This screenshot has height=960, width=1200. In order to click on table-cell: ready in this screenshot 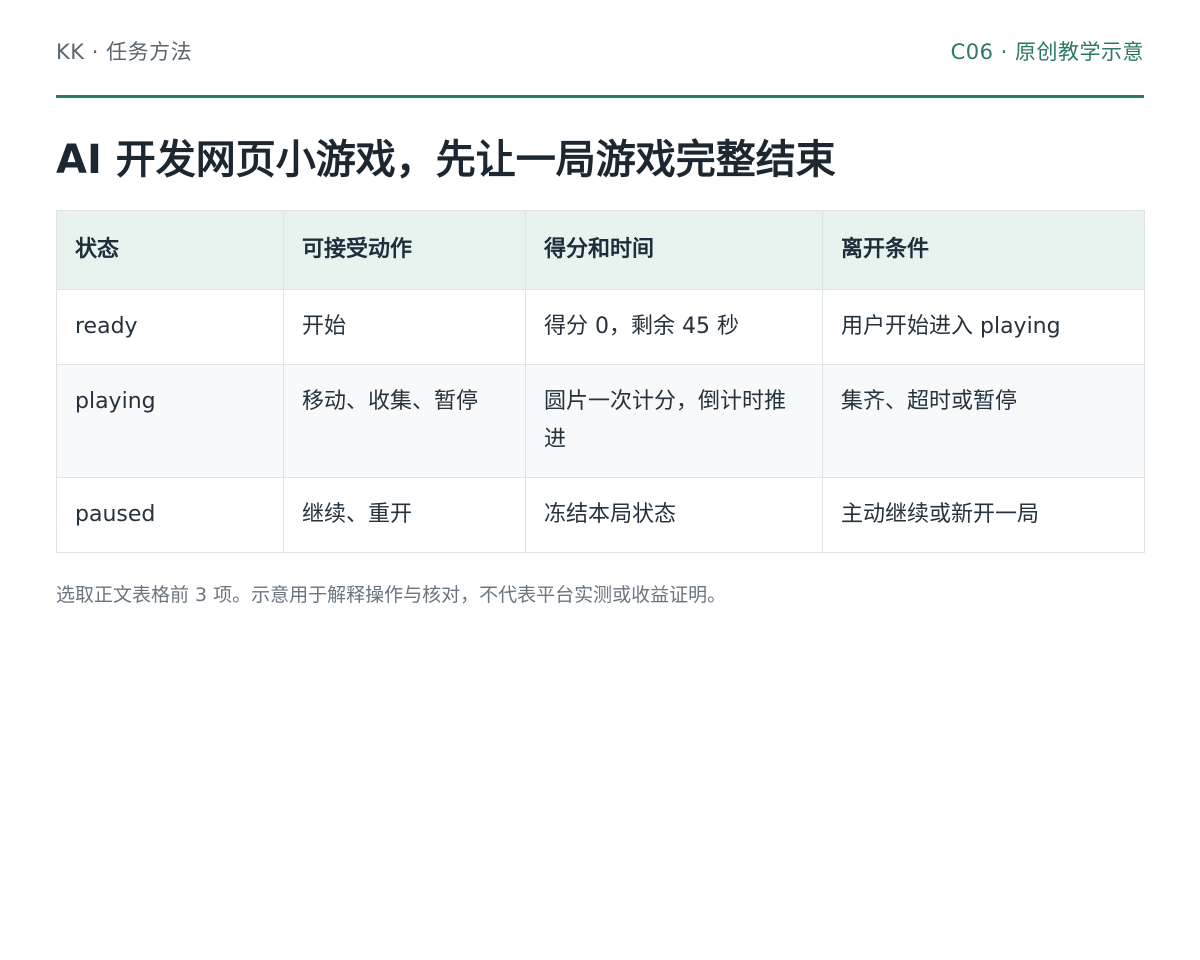, I will do `click(170, 327)`.